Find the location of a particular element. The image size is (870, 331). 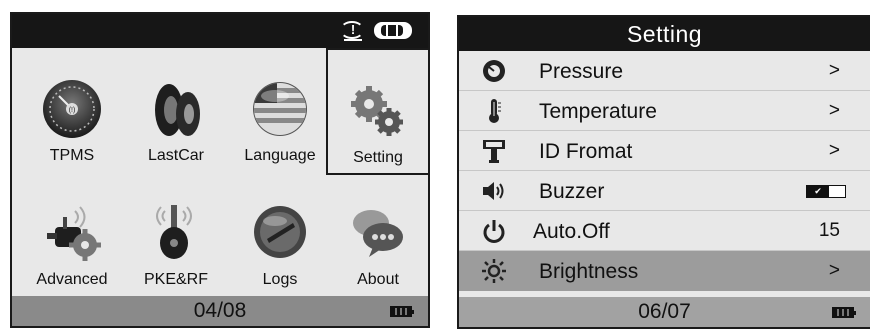

page-title: Setting is located at coordinates (664, 34).